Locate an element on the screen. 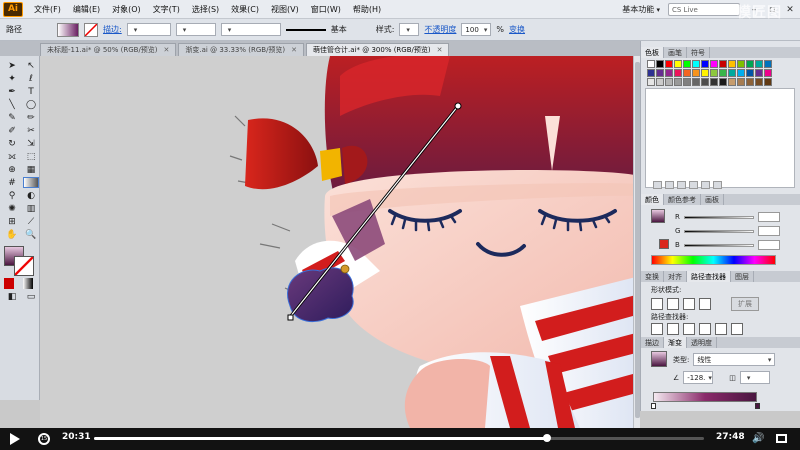 The image size is (800, 450). exclude-icon is located at coordinates (705, 304).